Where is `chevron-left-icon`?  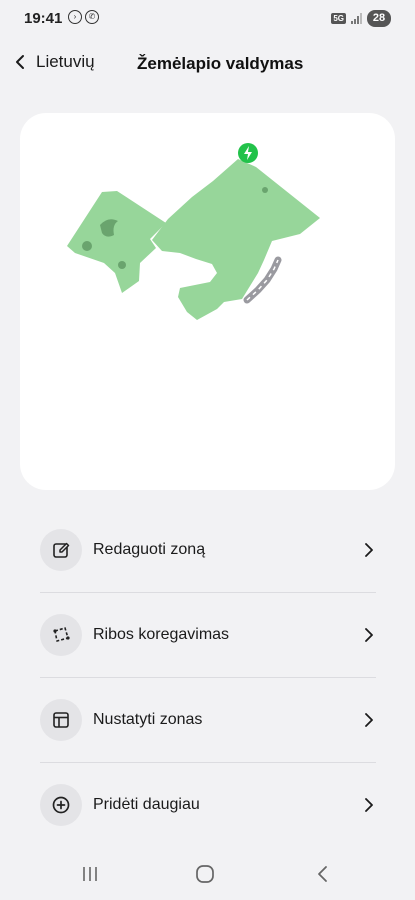 chevron-left-icon is located at coordinates (20, 62).